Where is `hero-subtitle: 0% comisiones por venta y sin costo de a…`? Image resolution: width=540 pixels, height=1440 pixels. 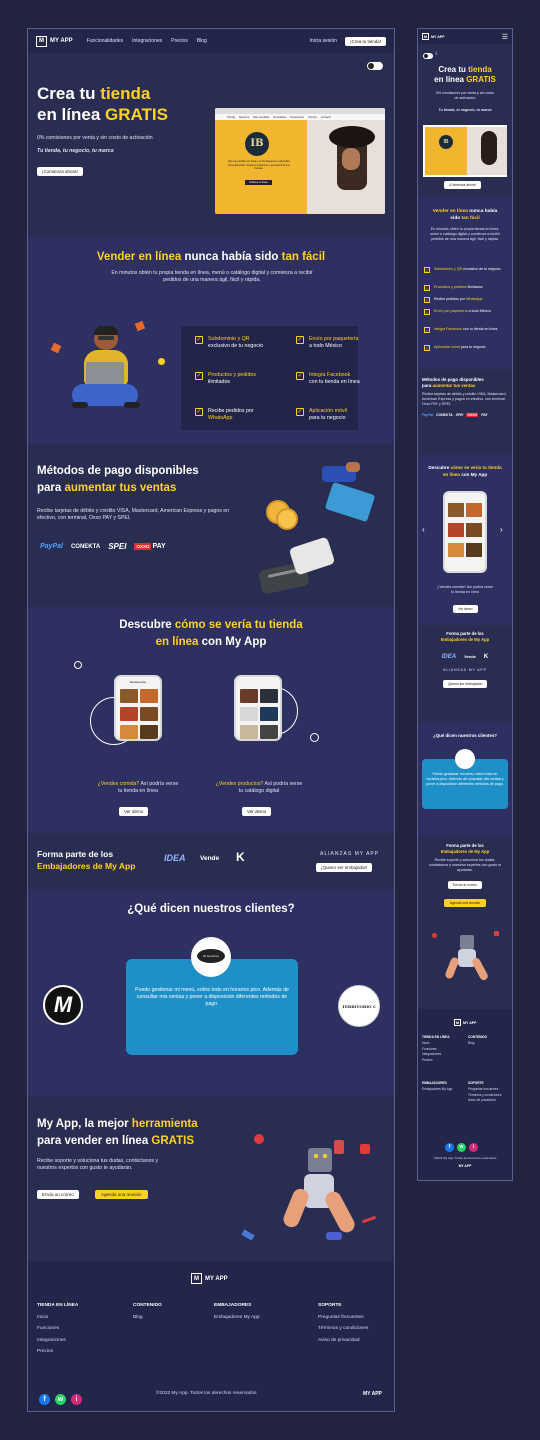 hero-subtitle: 0% comisiones por venta y sin costo de a… is located at coordinates (95, 138).